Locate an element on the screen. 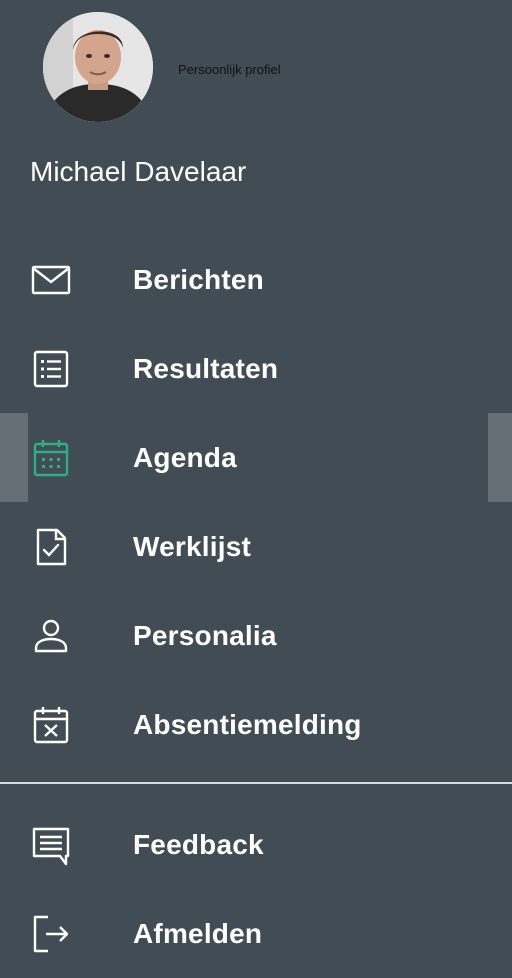 The image size is (512, 978). nav-divider is located at coordinates (256, 783).